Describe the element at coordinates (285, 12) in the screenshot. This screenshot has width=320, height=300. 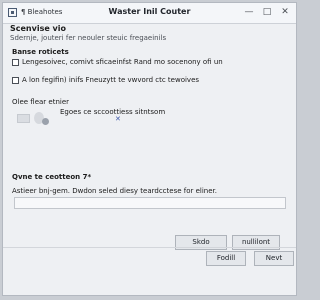
I see `close-icon: ✕` at that location.